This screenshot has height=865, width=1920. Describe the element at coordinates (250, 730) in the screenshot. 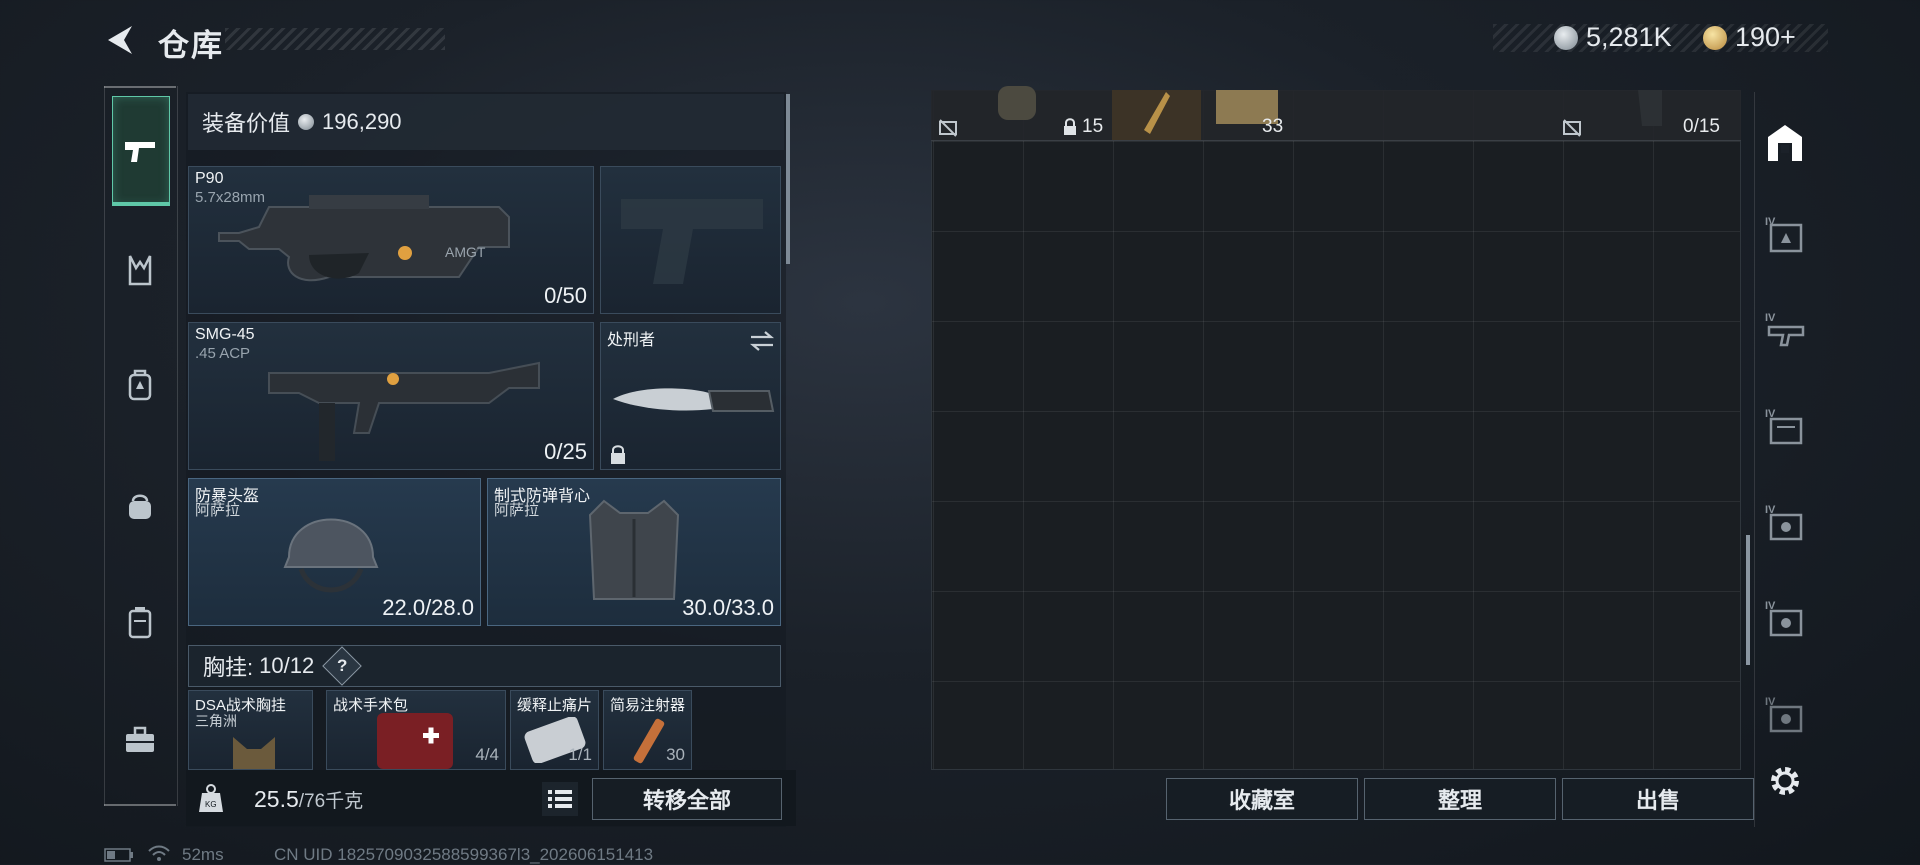

I see `chest-rig-item-slot: DSA战术胸挂 三角洲` at that location.